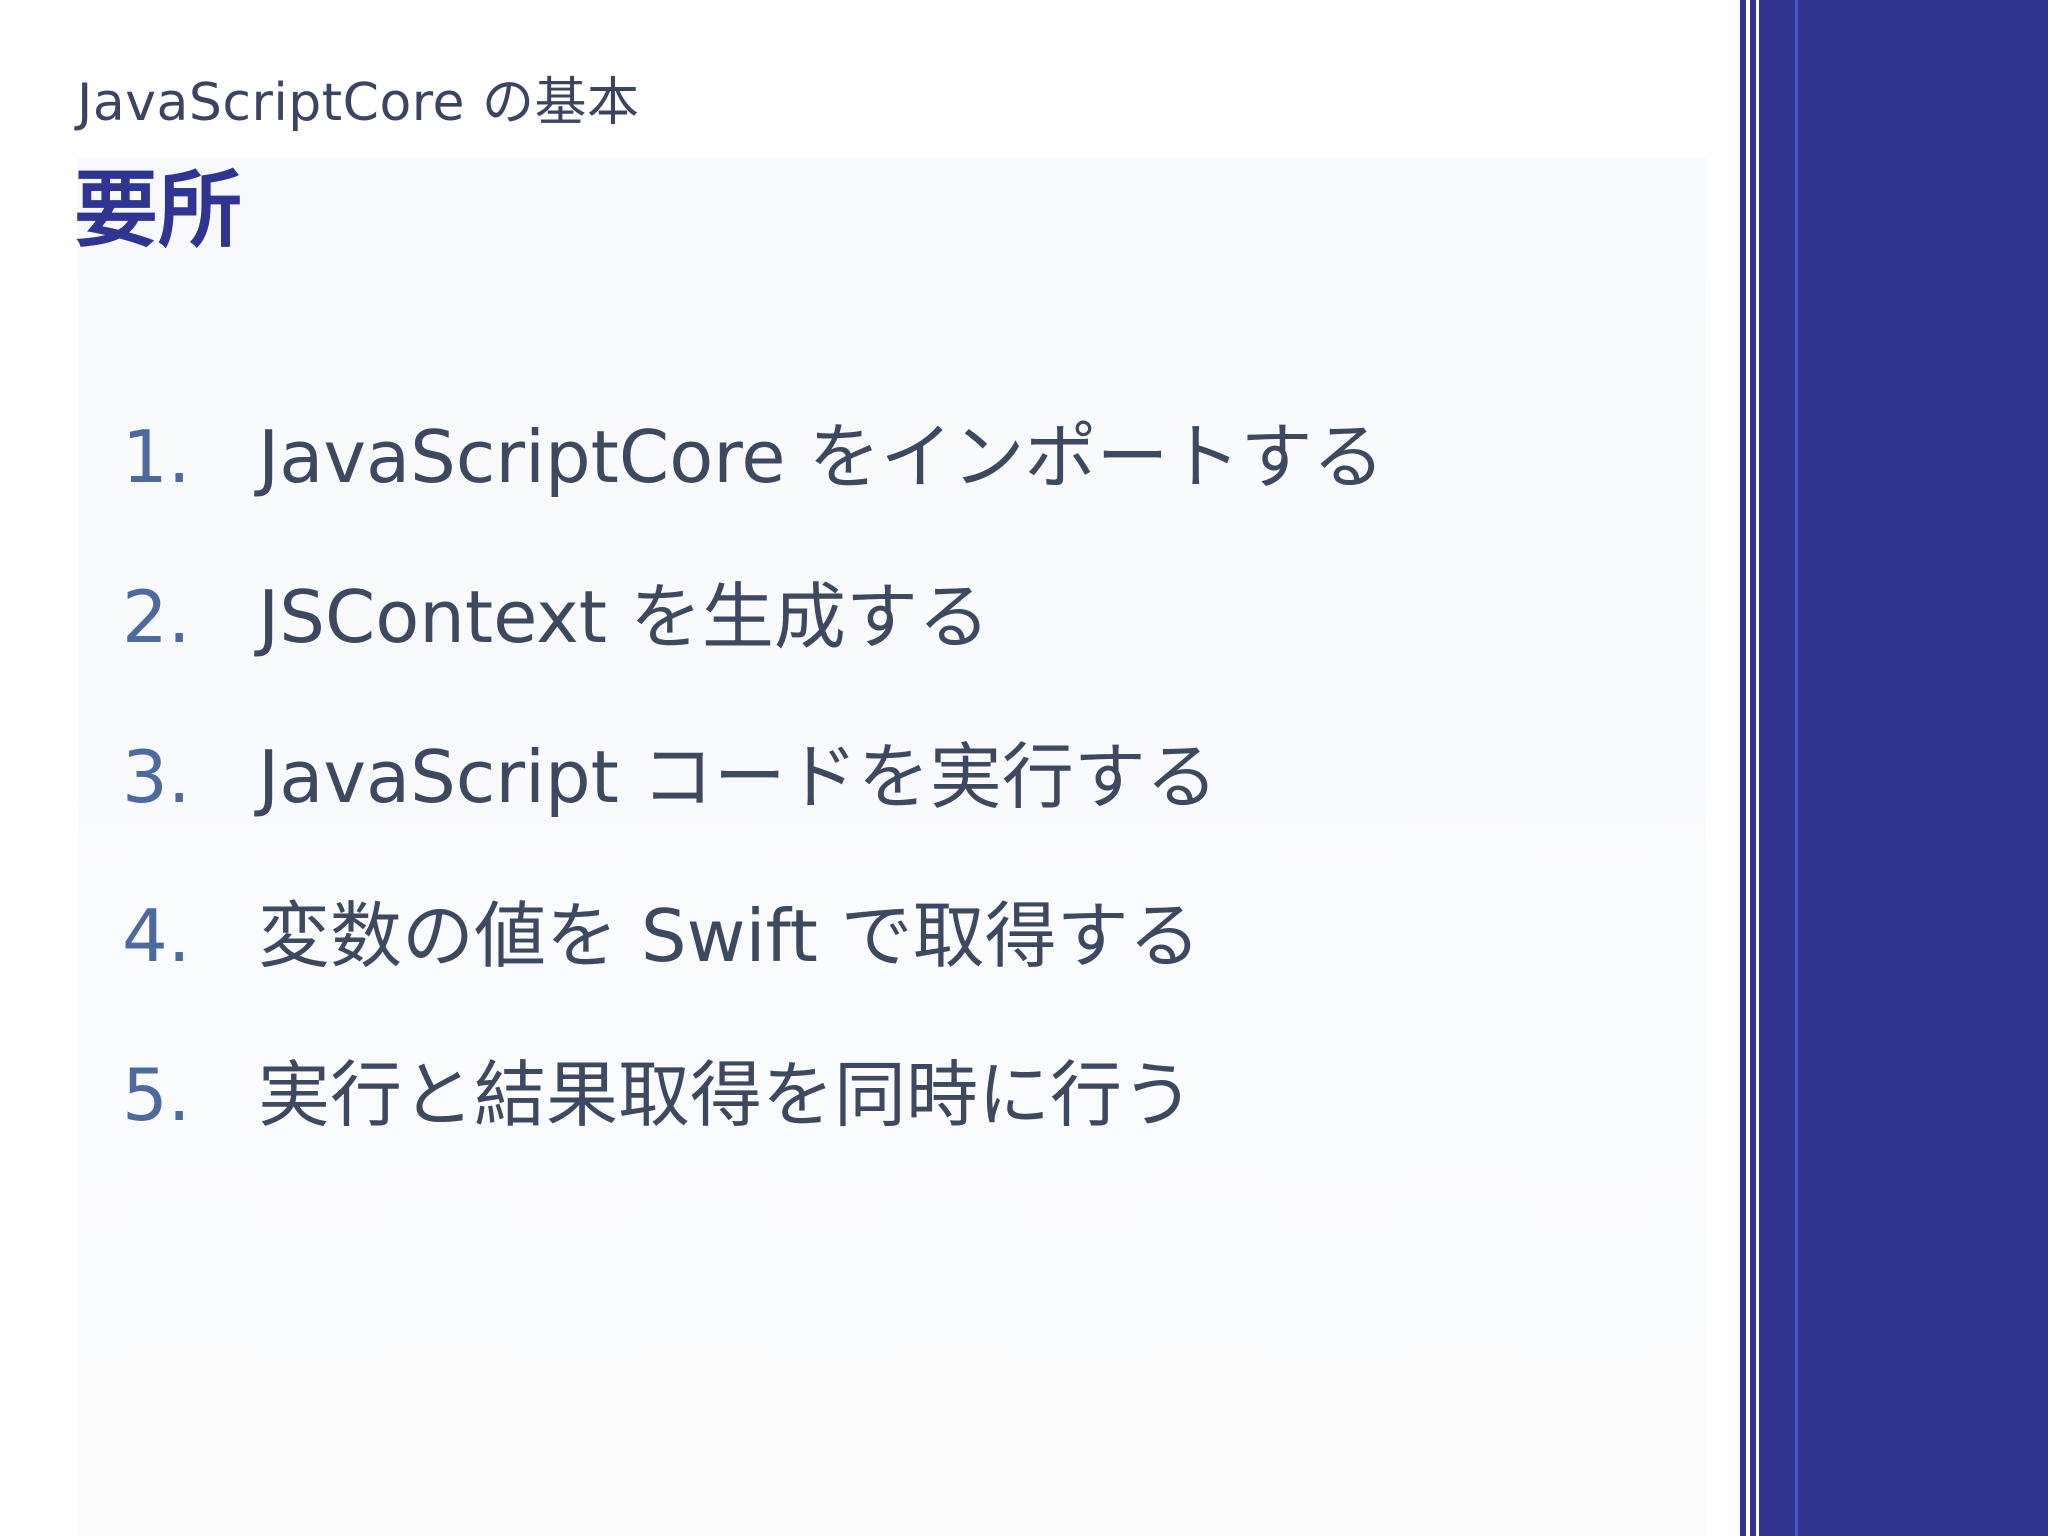 Image resolution: width=2048 pixels, height=1536 pixels. I want to click on list-item: 5. 実行と結果取得を同時に行う, so click(902, 1095).